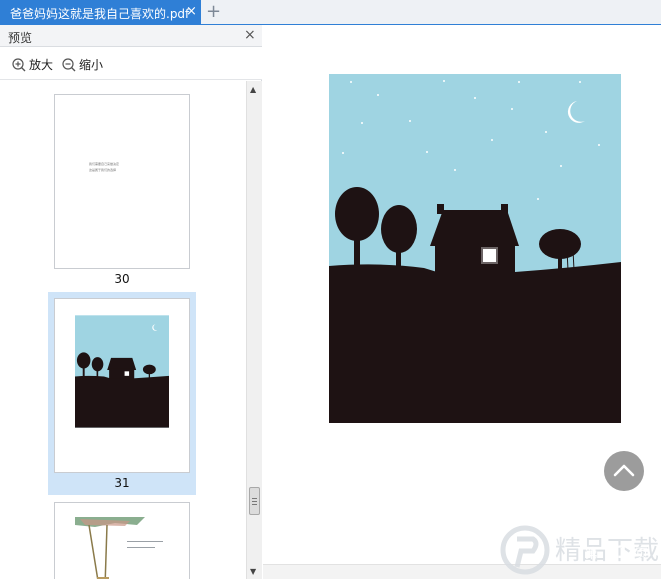 The width and height of the screenshot is (661, 579). What do you see at coordinates (254, 330) in the screenshot?
I see `thumbnail-scrollbar: ▲ ▼` at bounding box center [254, 330].